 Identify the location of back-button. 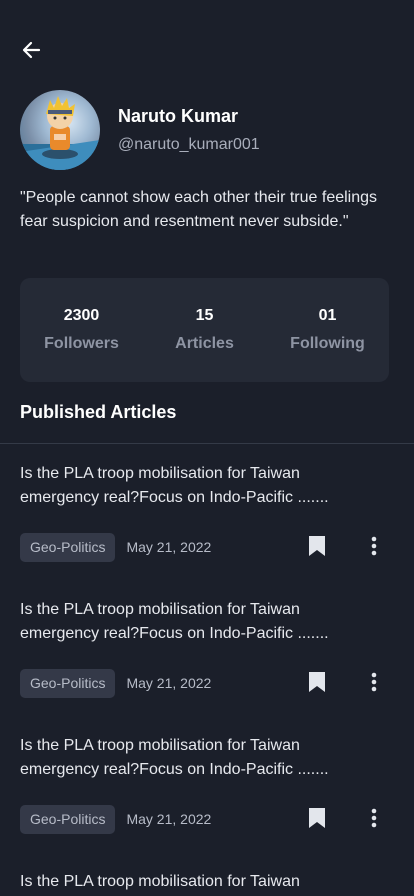
(32, 50).